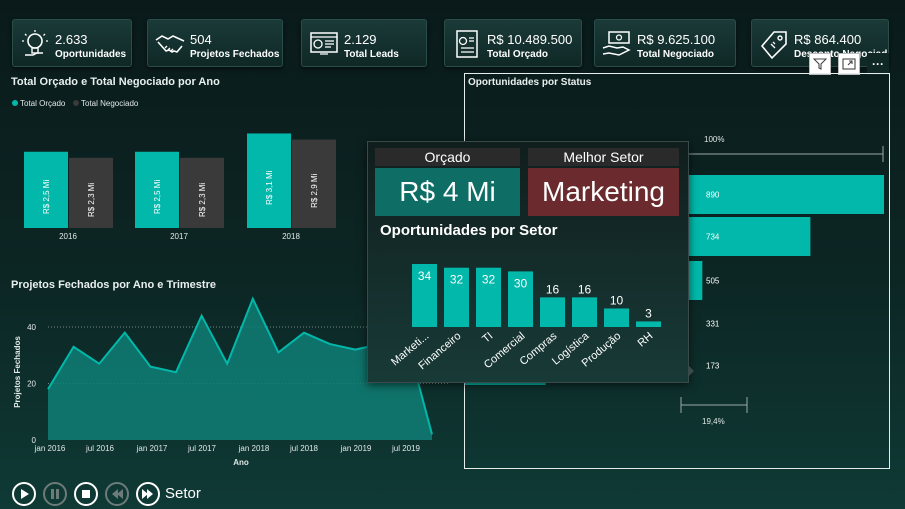  I want to click on x-tick-label: jan 2019, so click(356, 448).